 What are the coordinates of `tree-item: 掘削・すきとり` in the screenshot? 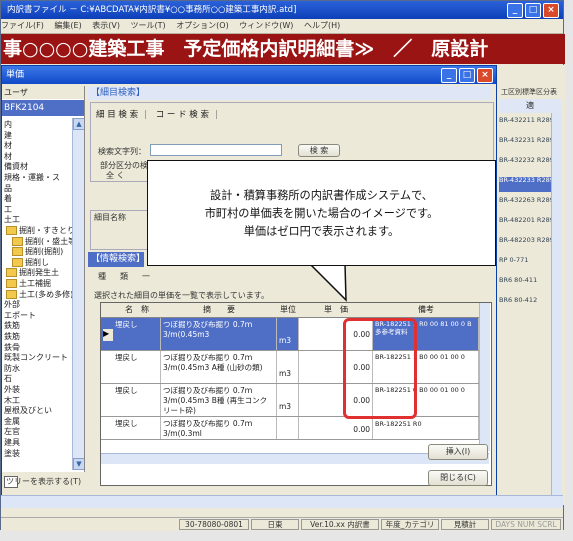 It's located at (40, 231).